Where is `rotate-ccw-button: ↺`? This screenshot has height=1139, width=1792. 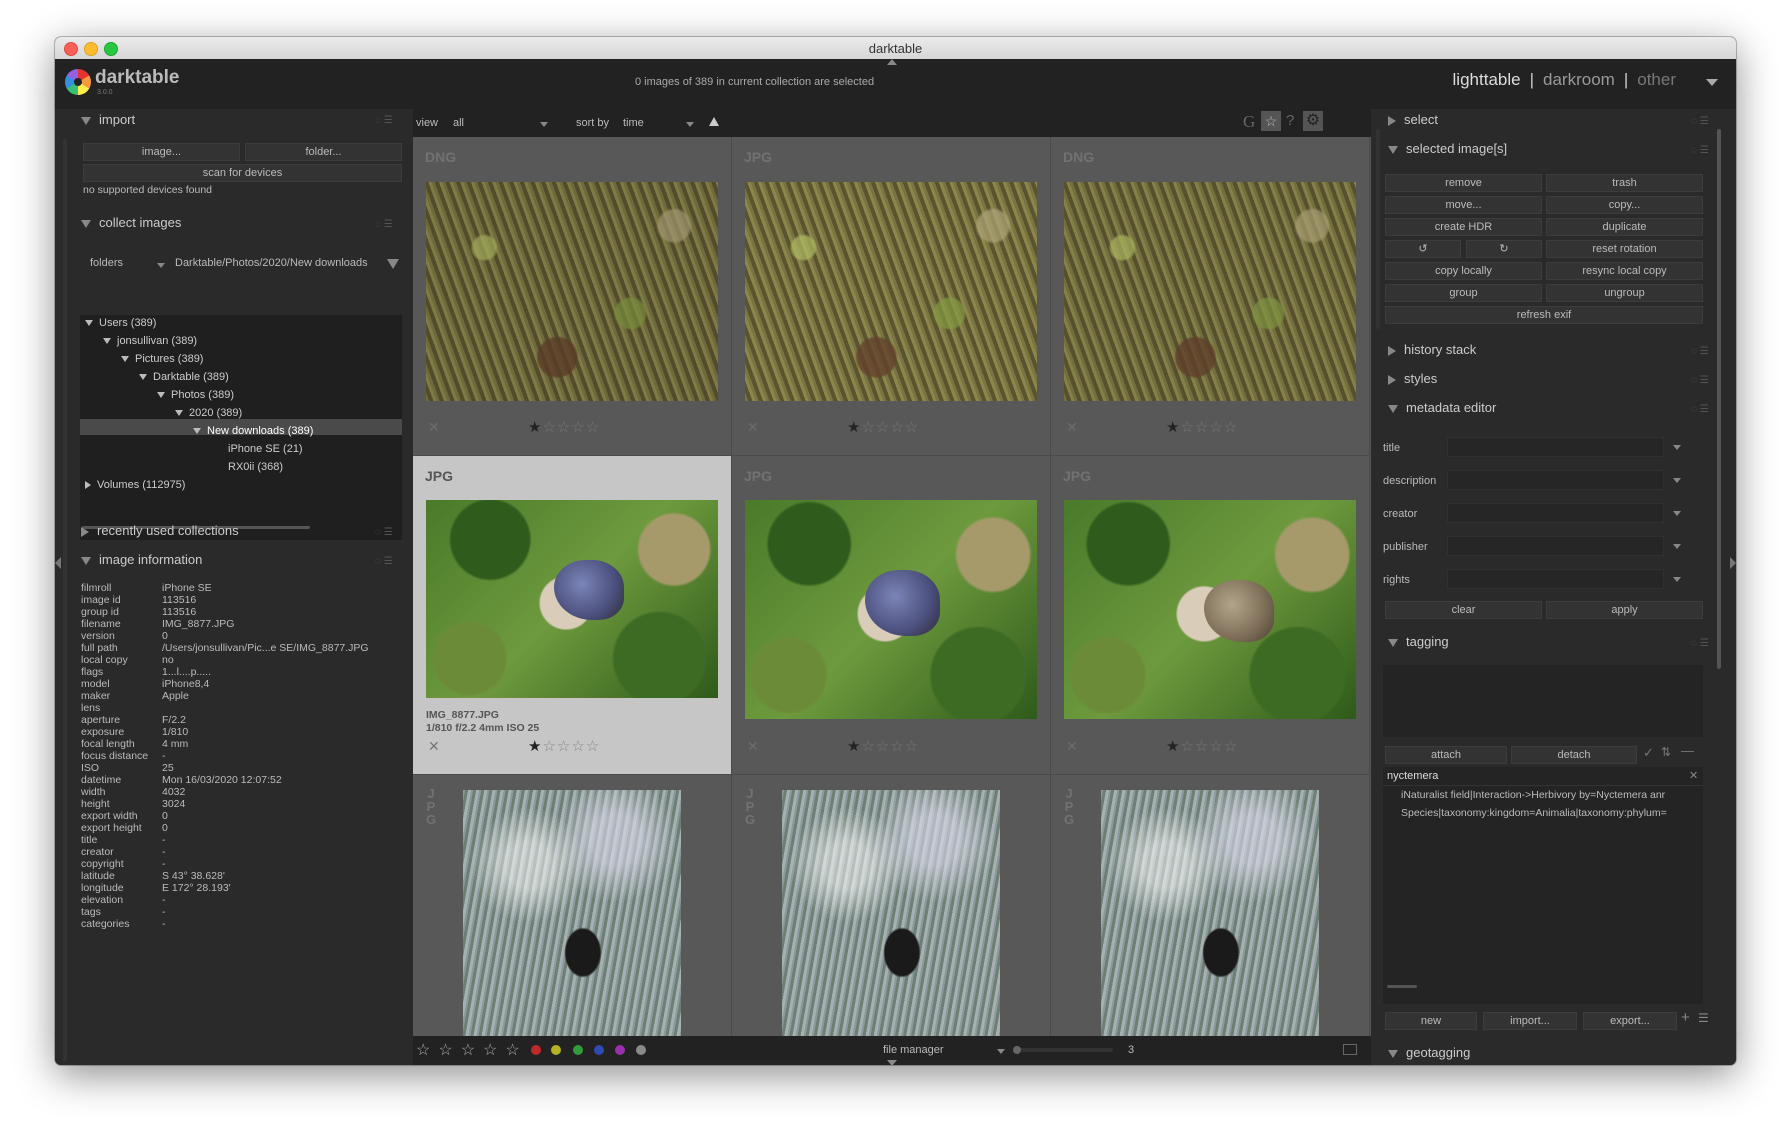 rotate-ccw-button: ↺ is located at coordinates (1423, 249).